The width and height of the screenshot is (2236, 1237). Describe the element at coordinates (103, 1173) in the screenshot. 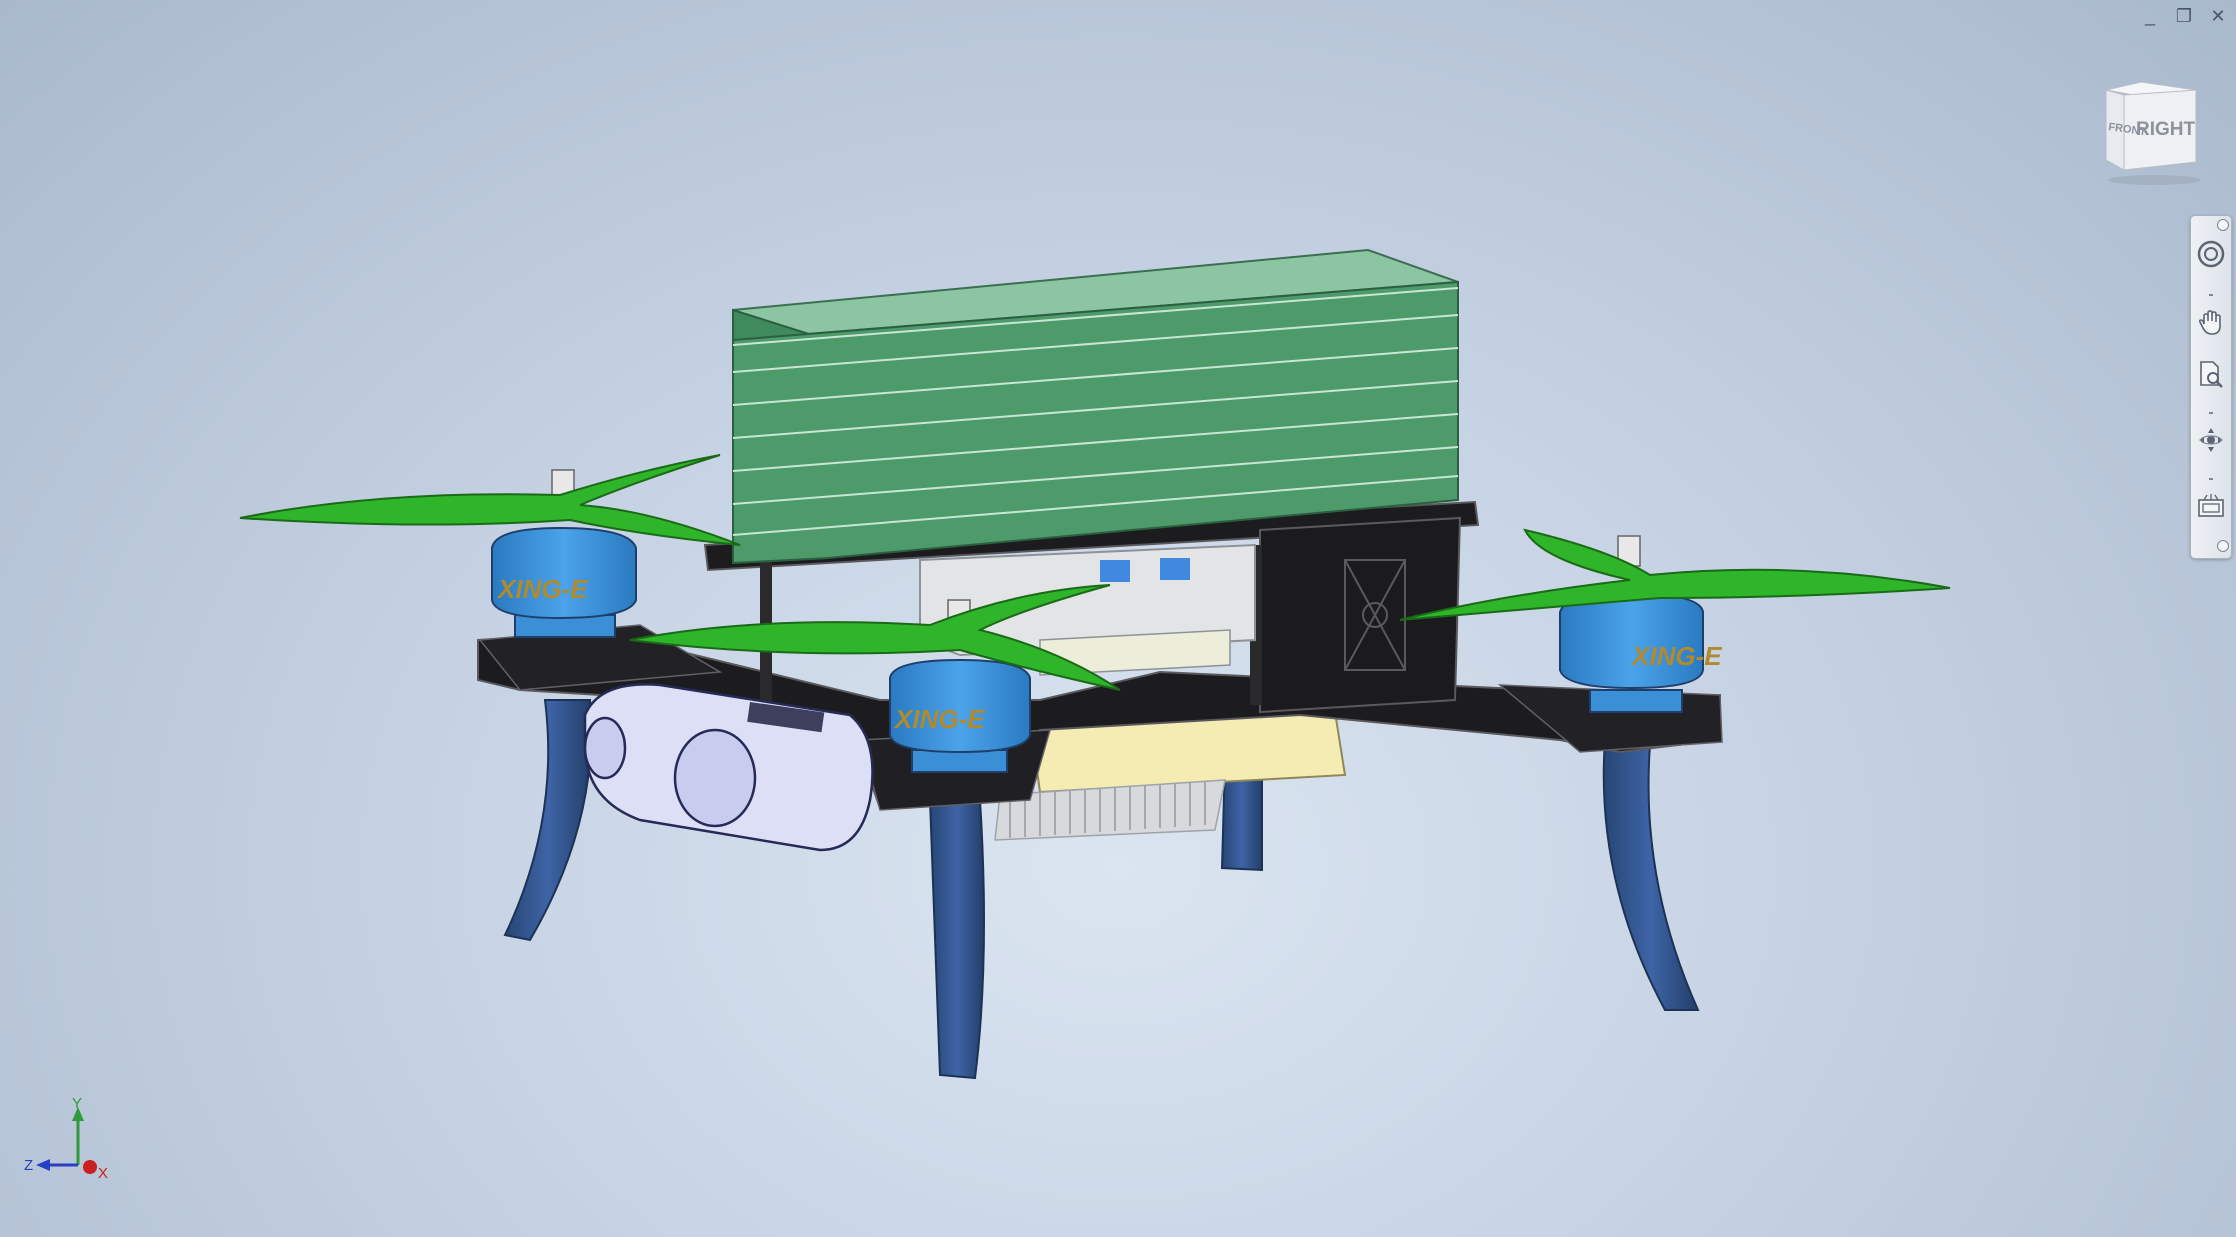

I see `x-axis-label: X` at that location.